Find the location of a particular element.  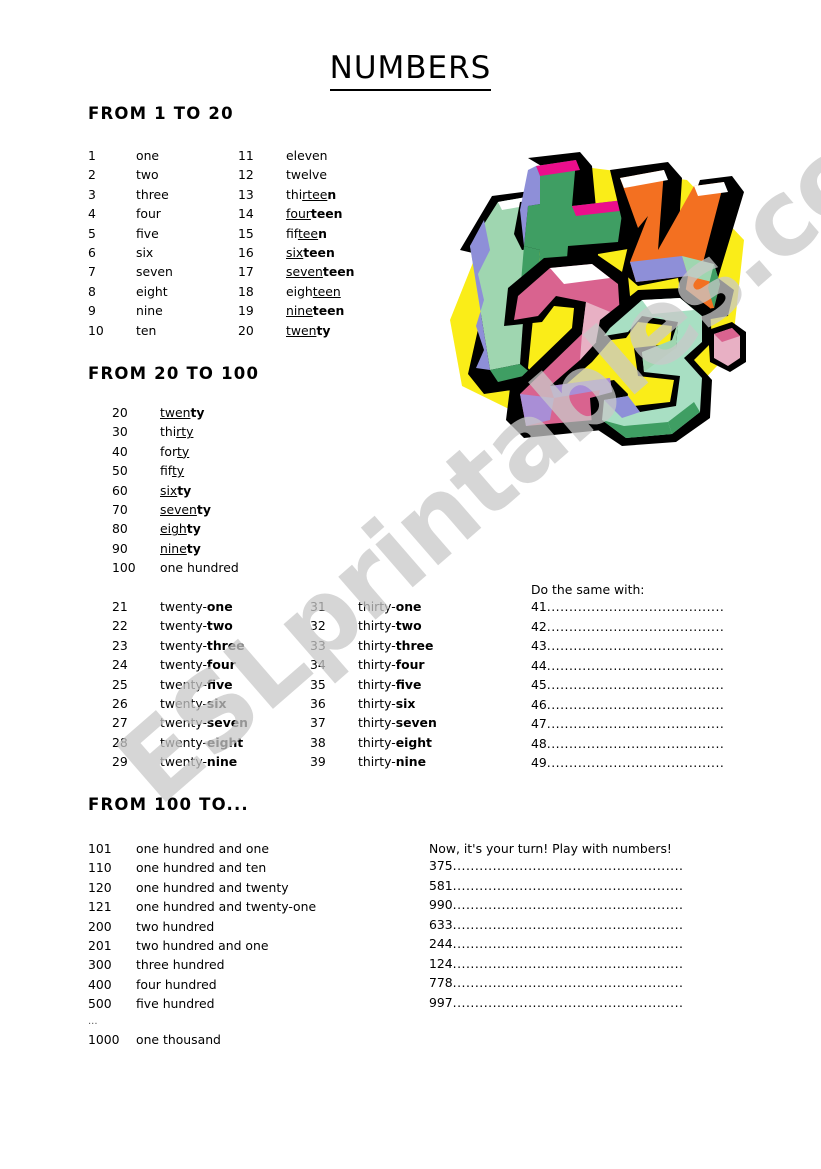

numeral: 100 is located at coordinates (124, 568).